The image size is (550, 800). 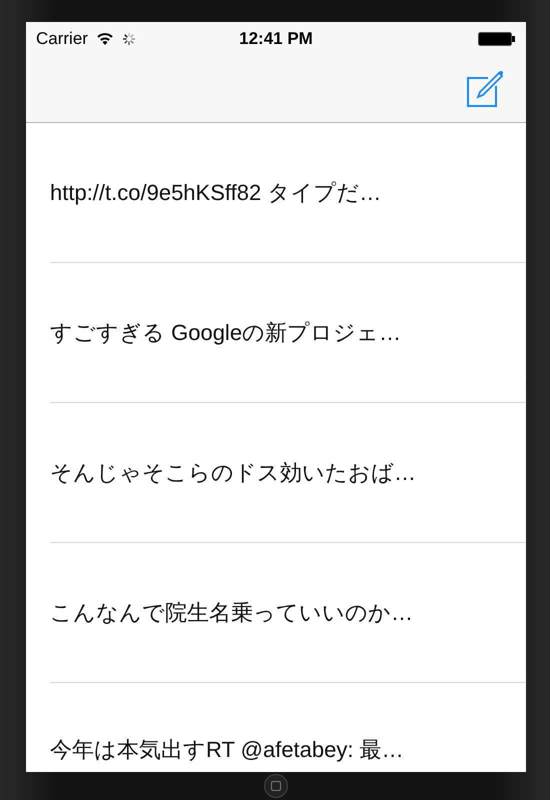 I want to click on compose-button, so click(x=485, y=89).